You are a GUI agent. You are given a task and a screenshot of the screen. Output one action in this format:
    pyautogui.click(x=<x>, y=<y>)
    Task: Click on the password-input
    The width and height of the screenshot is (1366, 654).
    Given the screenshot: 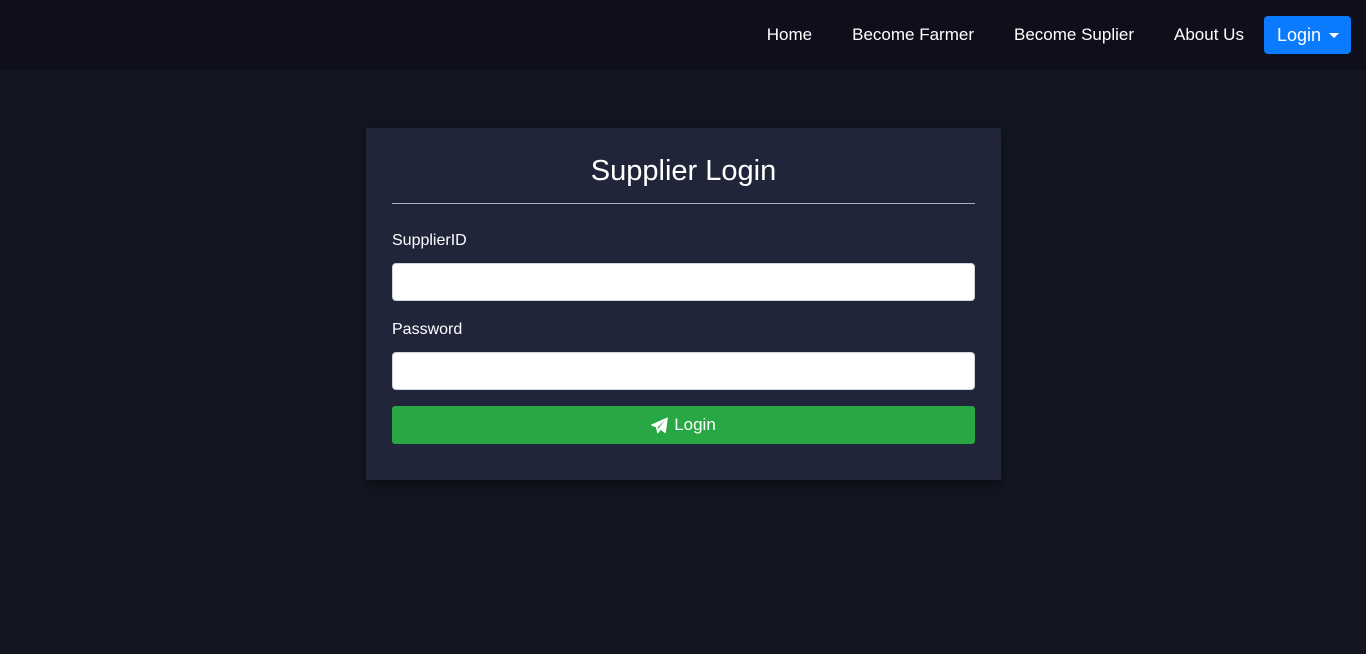 What is the action you would take?
    pyautogui.click(x=683, y=371)
    